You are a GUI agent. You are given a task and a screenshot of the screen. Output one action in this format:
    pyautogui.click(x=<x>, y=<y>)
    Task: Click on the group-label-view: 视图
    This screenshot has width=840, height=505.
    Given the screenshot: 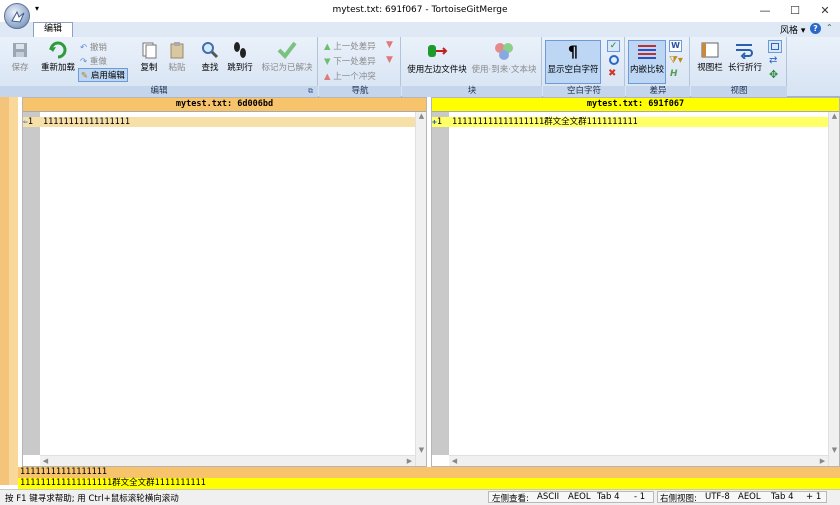 What is the action you would take?
    pyautogui.click(x=739, y=91)
    